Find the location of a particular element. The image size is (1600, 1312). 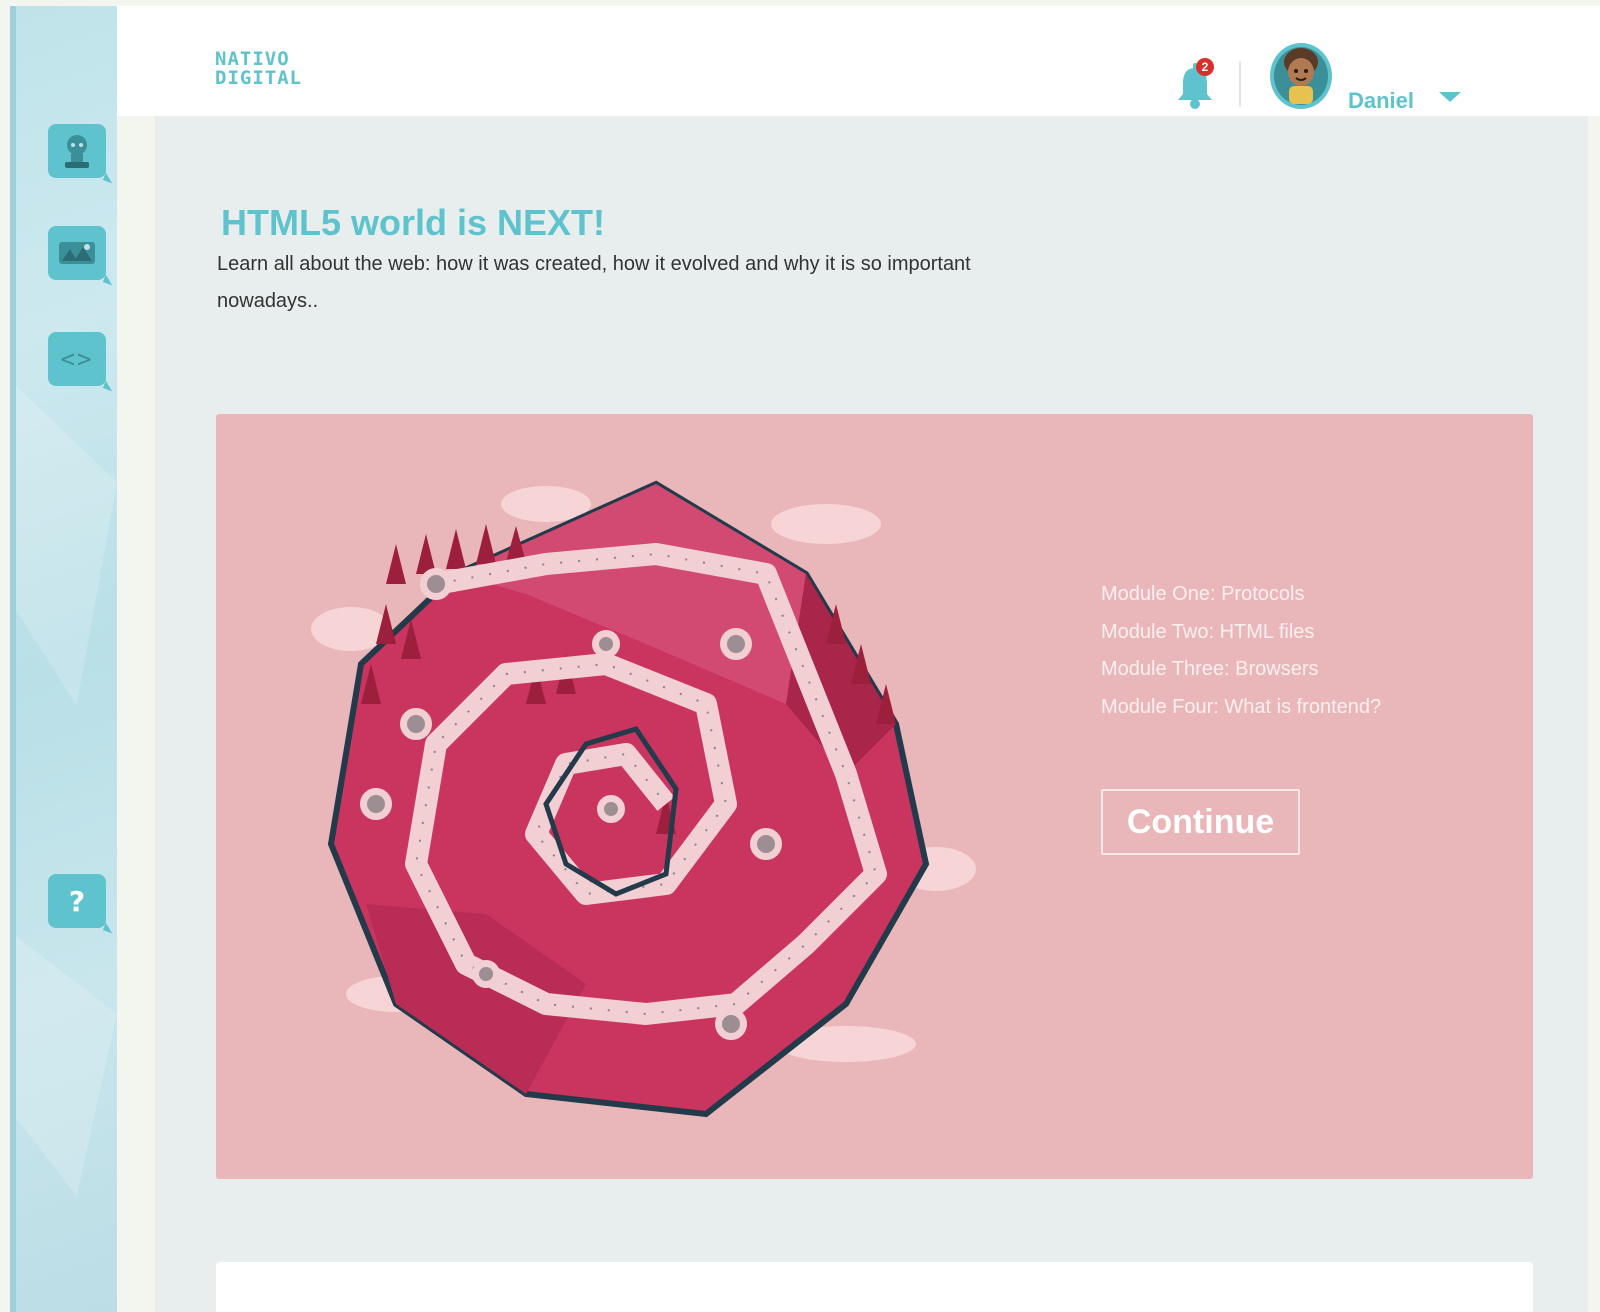

code-icon: <> is located at coordinates (77, 359).